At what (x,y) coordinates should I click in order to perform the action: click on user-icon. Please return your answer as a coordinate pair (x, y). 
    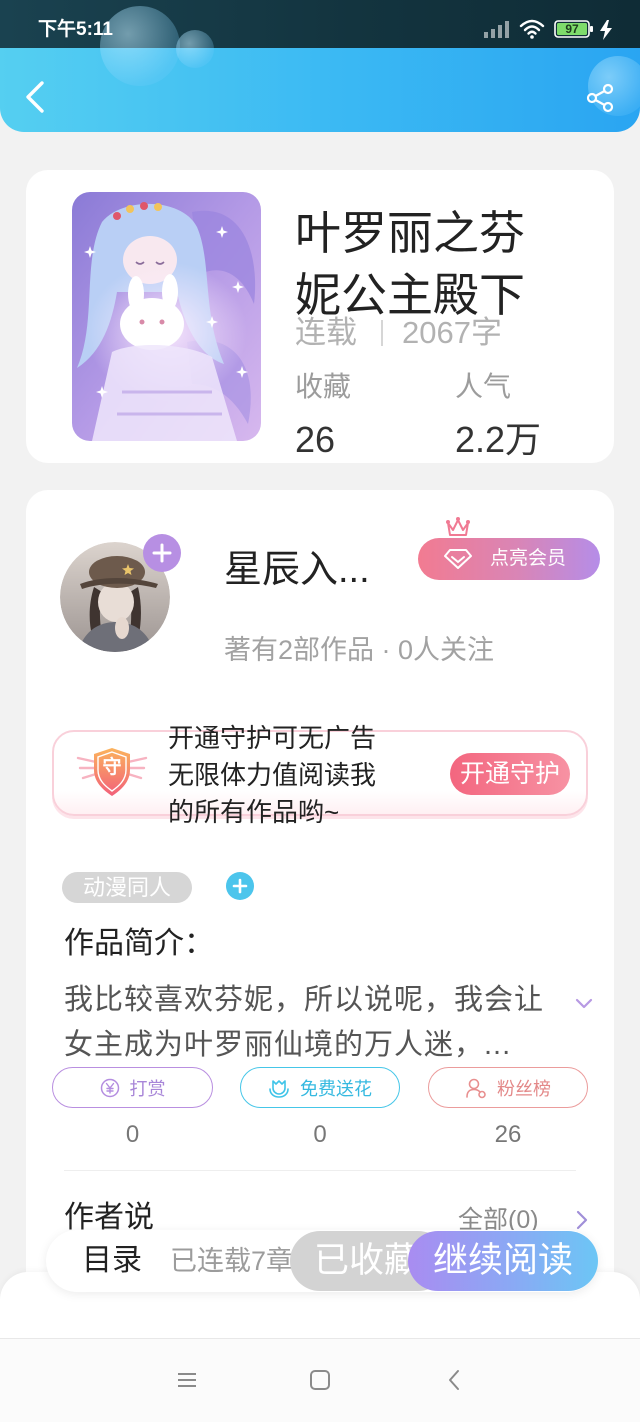
    Looking at the image, I should click on (476, 1088).